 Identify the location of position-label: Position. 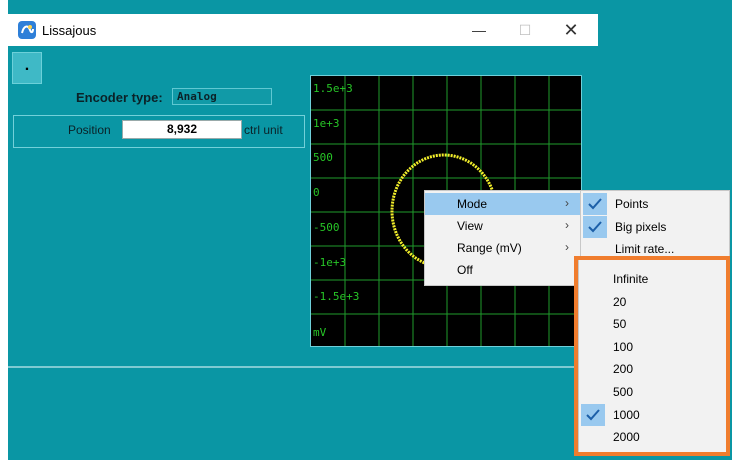
(89, 130).